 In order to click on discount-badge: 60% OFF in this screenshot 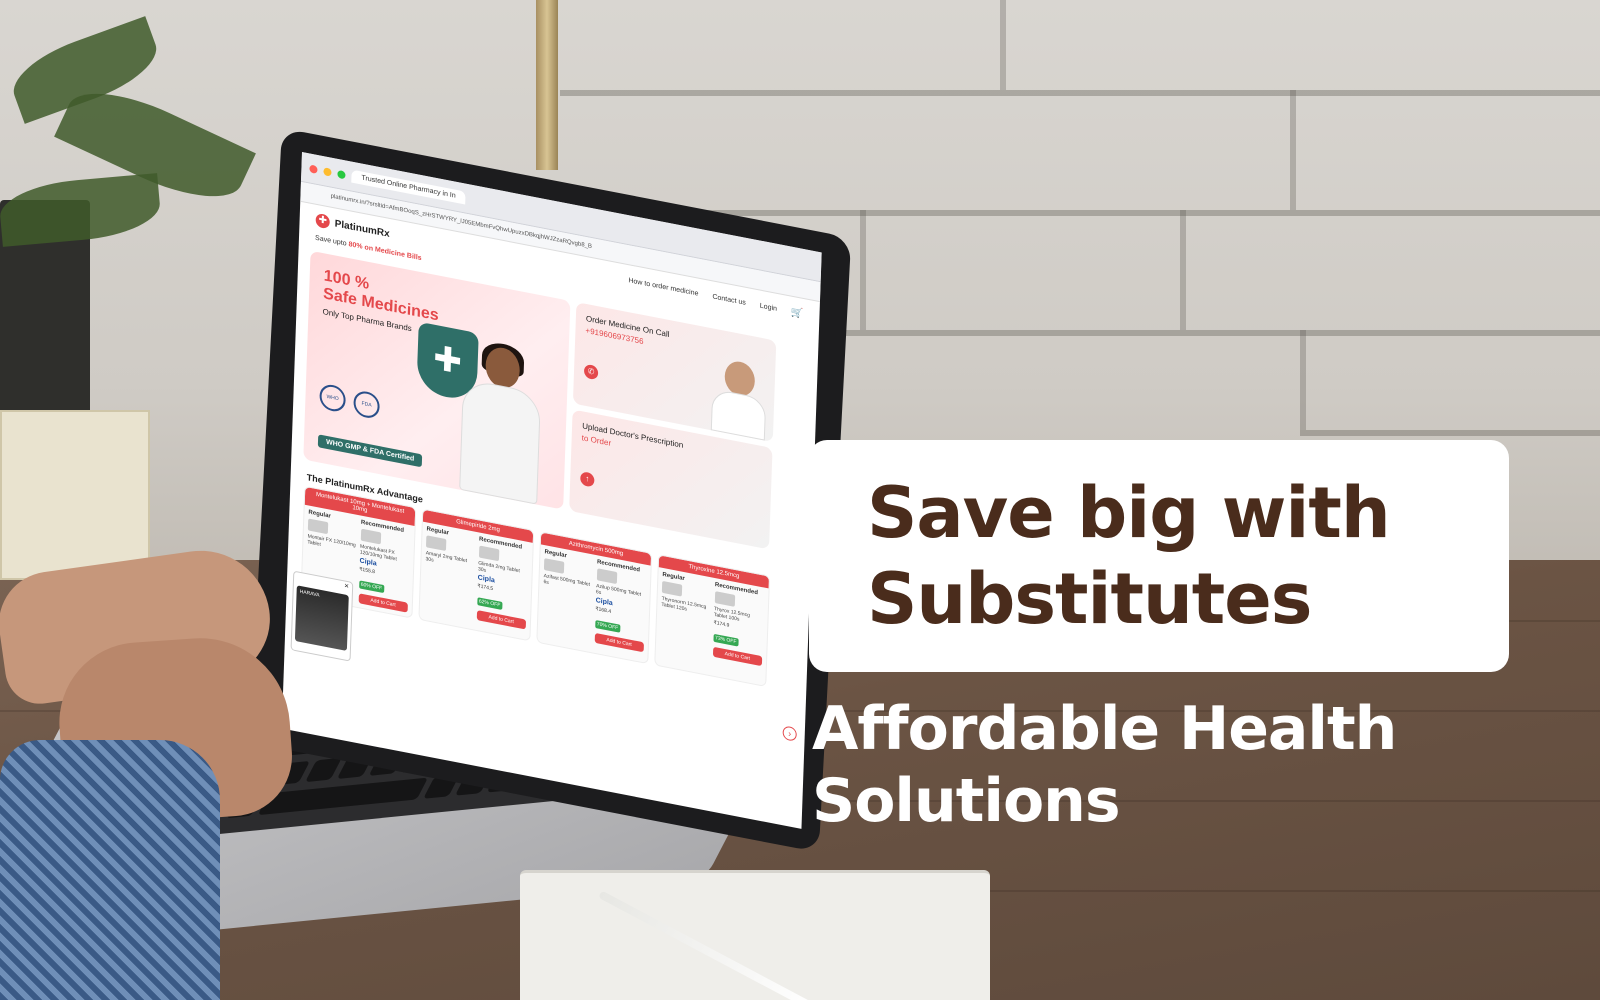, I will do `click(371, 587)`.